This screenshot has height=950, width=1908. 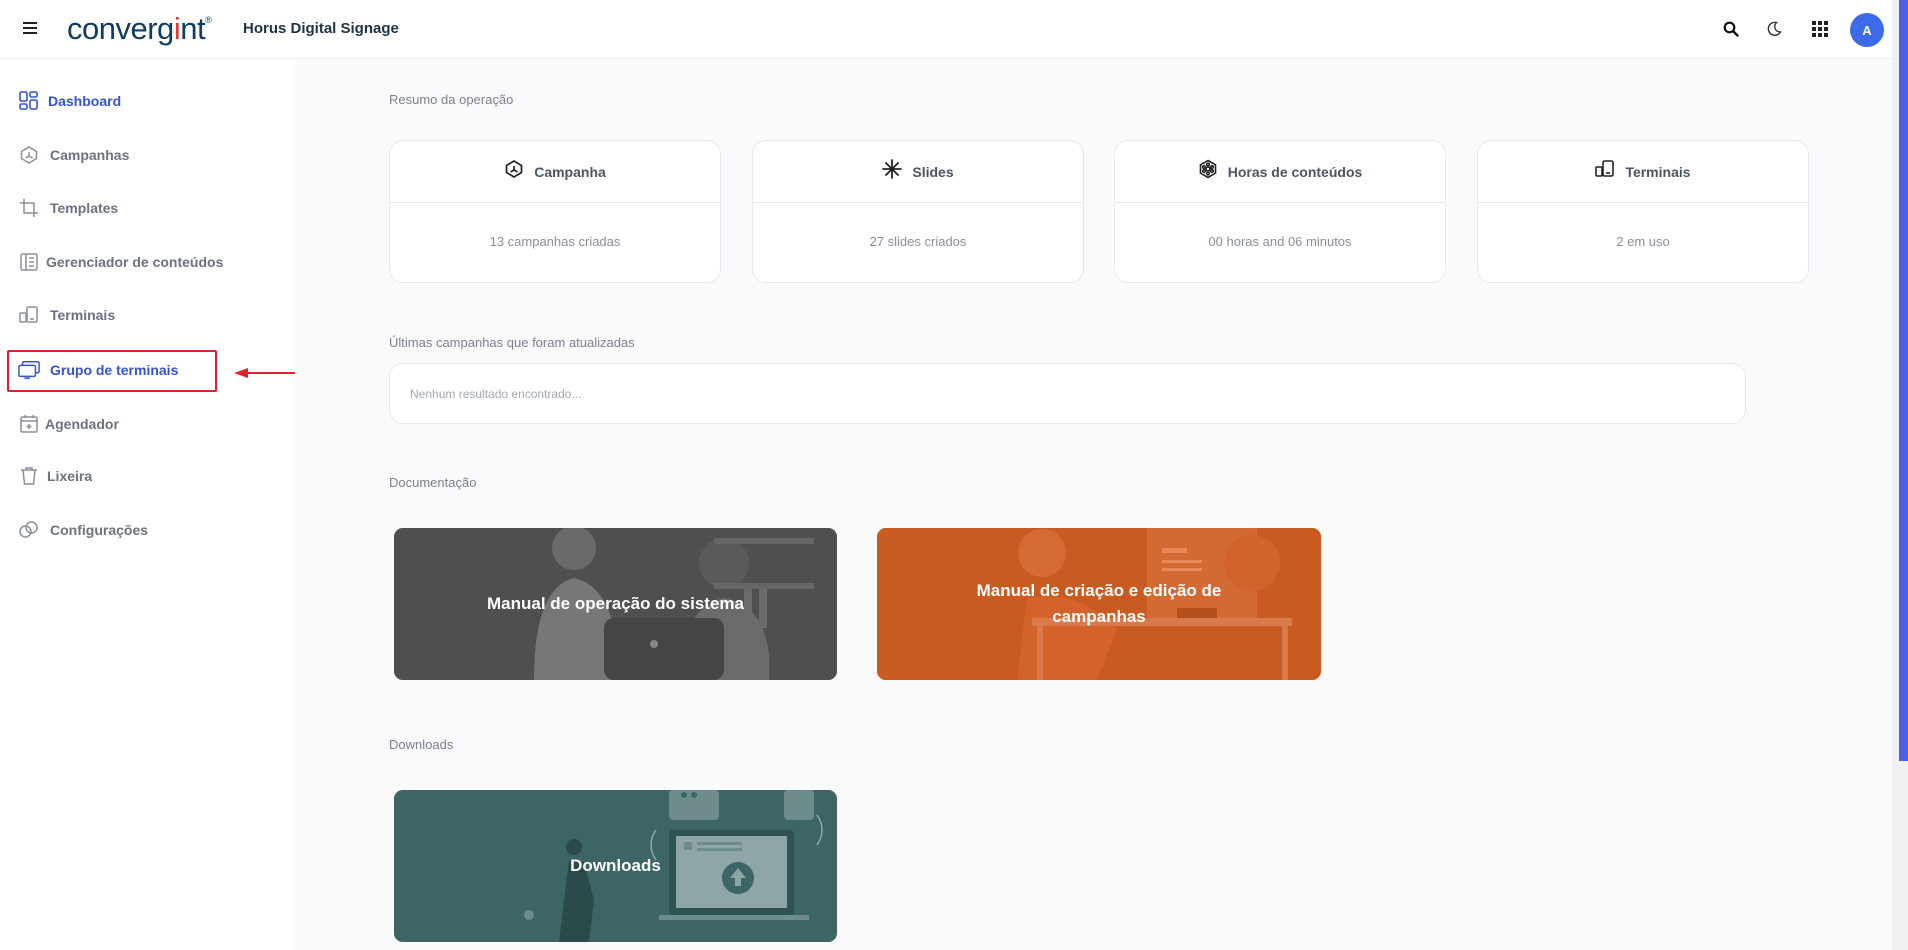 I want to click on moon-icon, so click(x=1774, y=29).